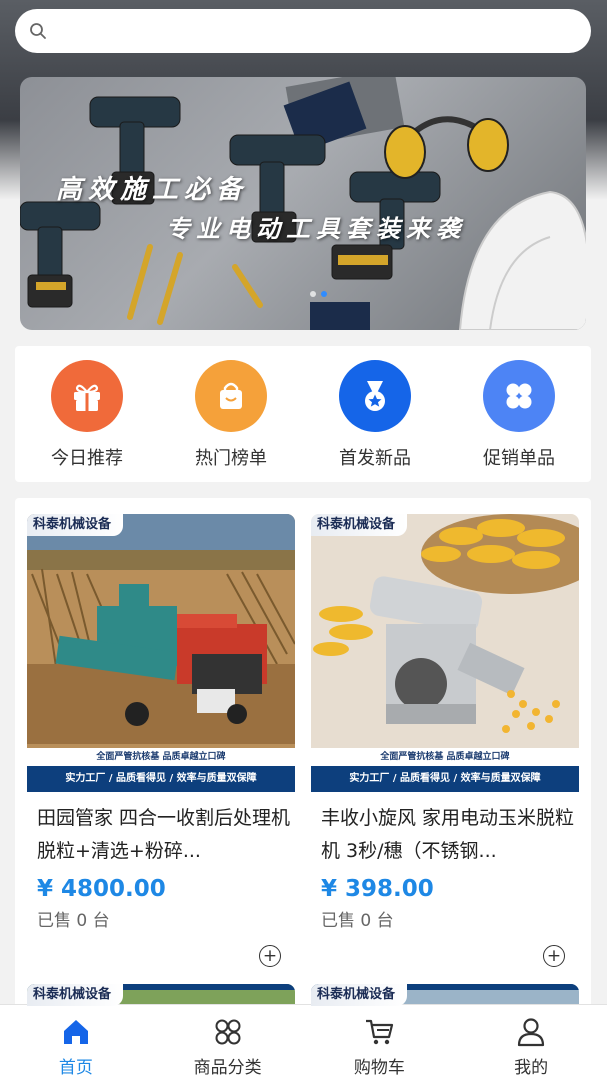 Image resolution: width=607 pixels, height=1080 pixels. Describe the element at coordinates (377, 889) in the screenshot. I see `product-price: ¥ 398.00` at that location.